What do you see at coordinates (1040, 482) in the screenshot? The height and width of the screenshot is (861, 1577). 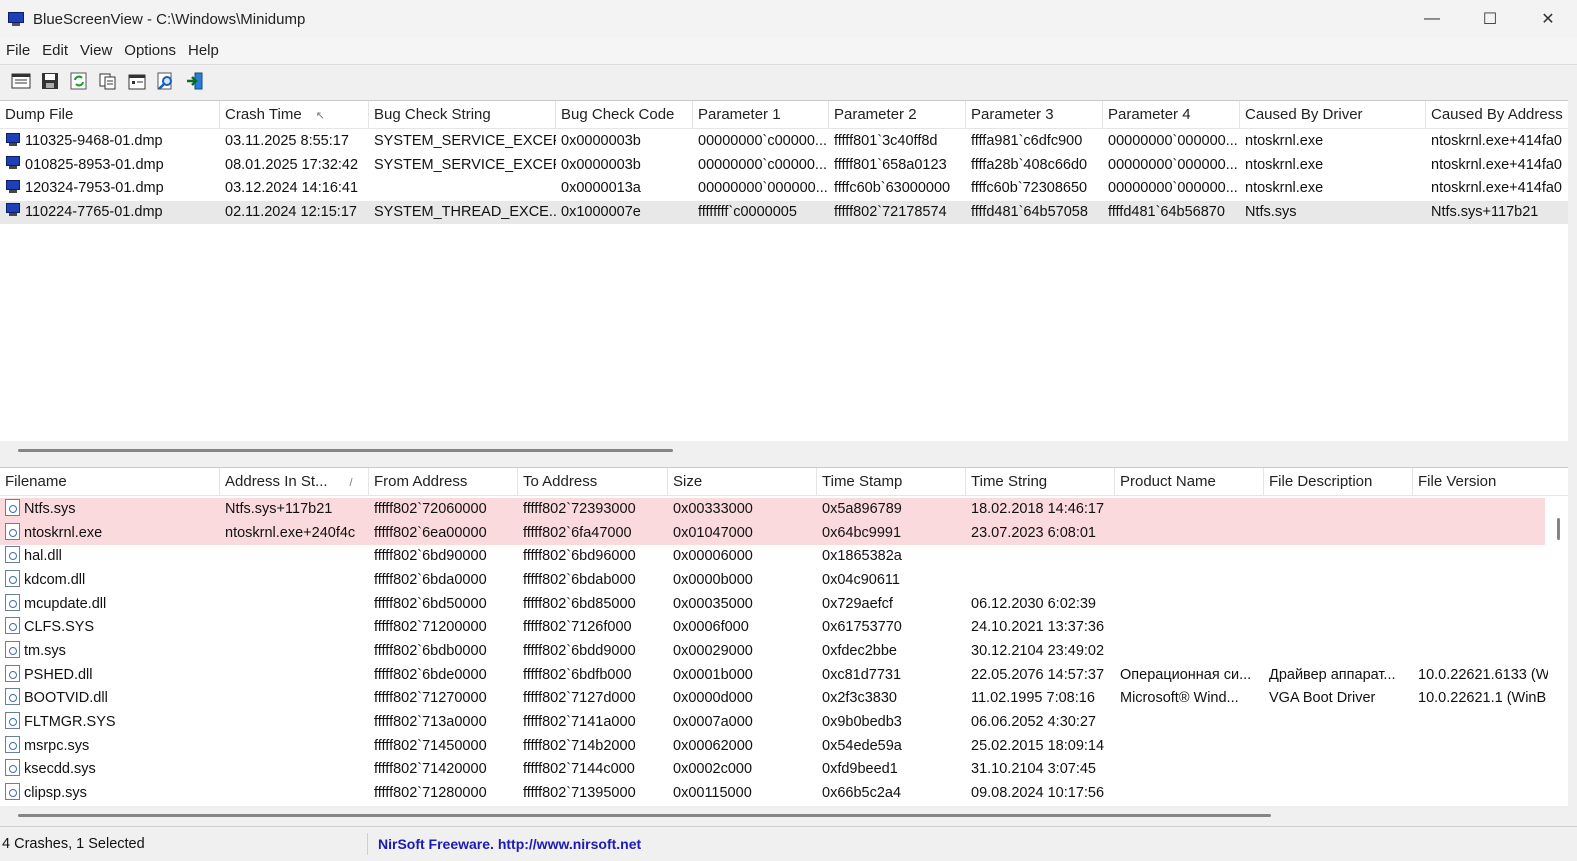 I see `col-time-string: Time String` at bounding box center [1040, 482].